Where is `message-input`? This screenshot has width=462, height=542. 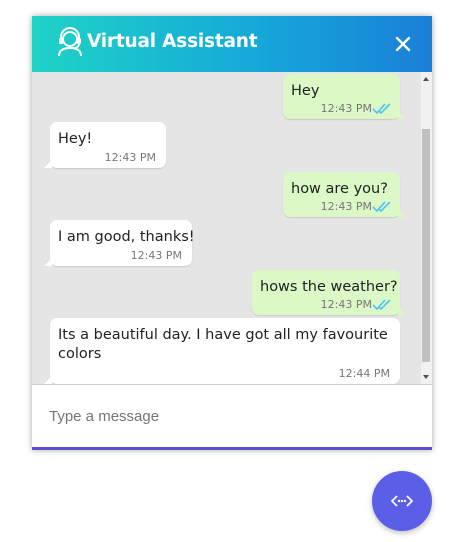
message-input is located at coordinates (234, 416).